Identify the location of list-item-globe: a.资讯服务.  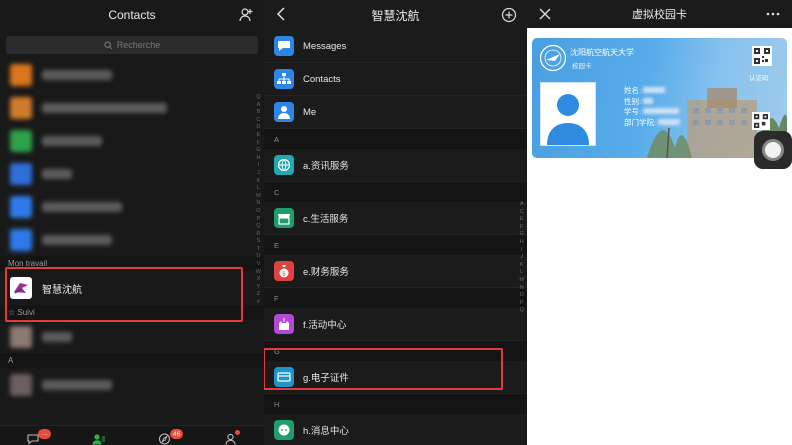
(395, 165).